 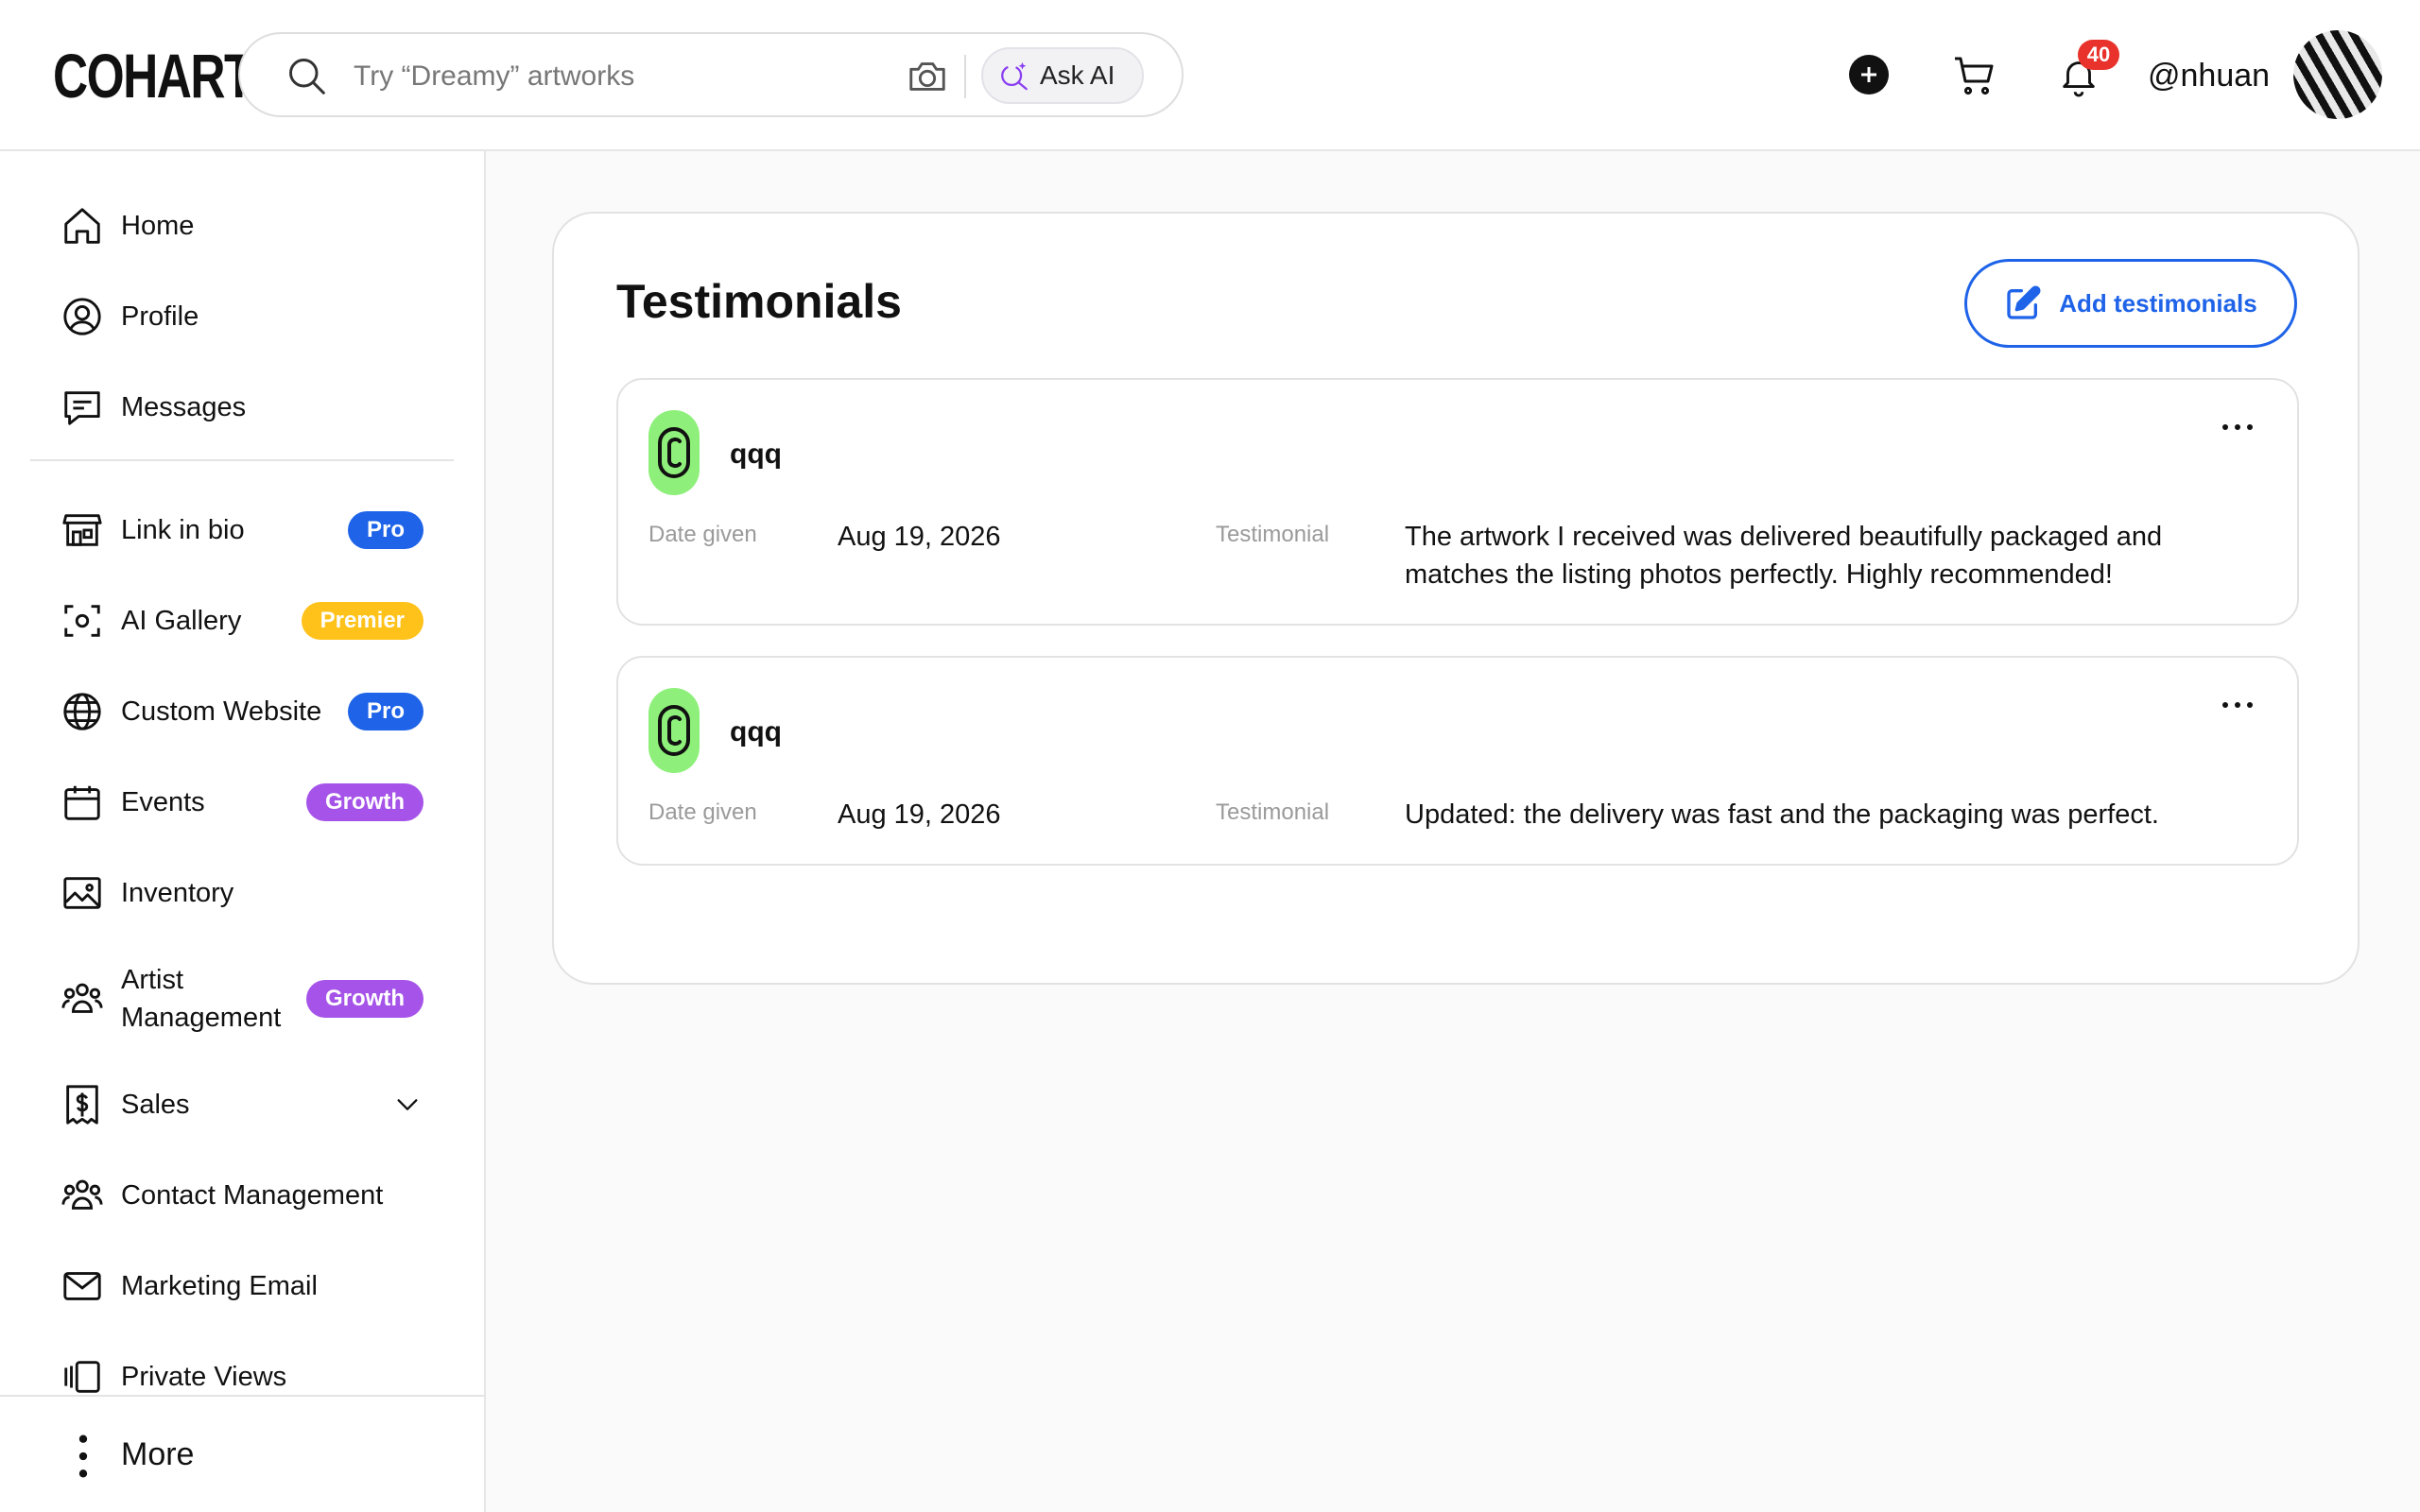 I want to click on sidebar-item-label: AI Gallery, so click(x=181, y=621).